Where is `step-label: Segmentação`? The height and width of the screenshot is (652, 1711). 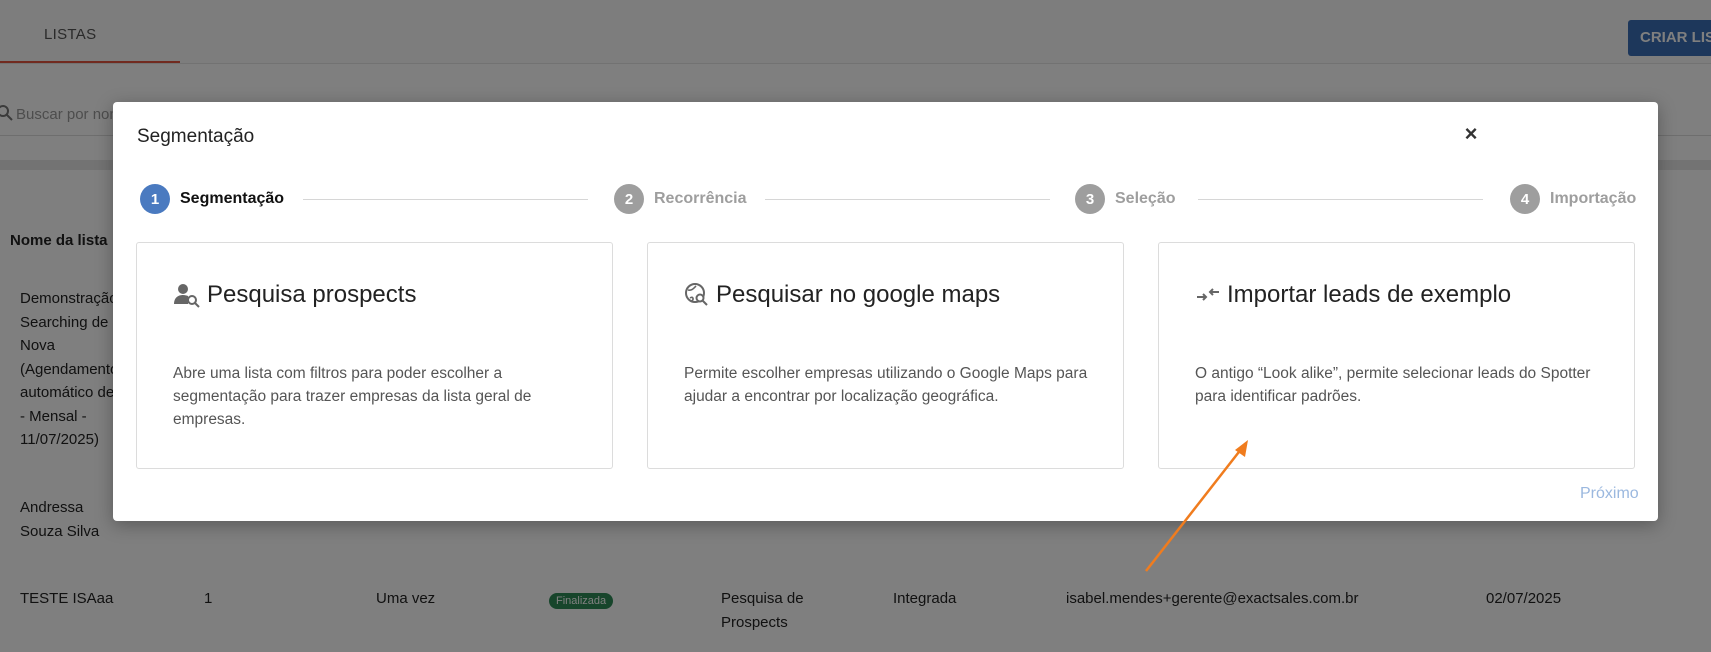 step-label: Segmentação is located at coordinates (232, 198).